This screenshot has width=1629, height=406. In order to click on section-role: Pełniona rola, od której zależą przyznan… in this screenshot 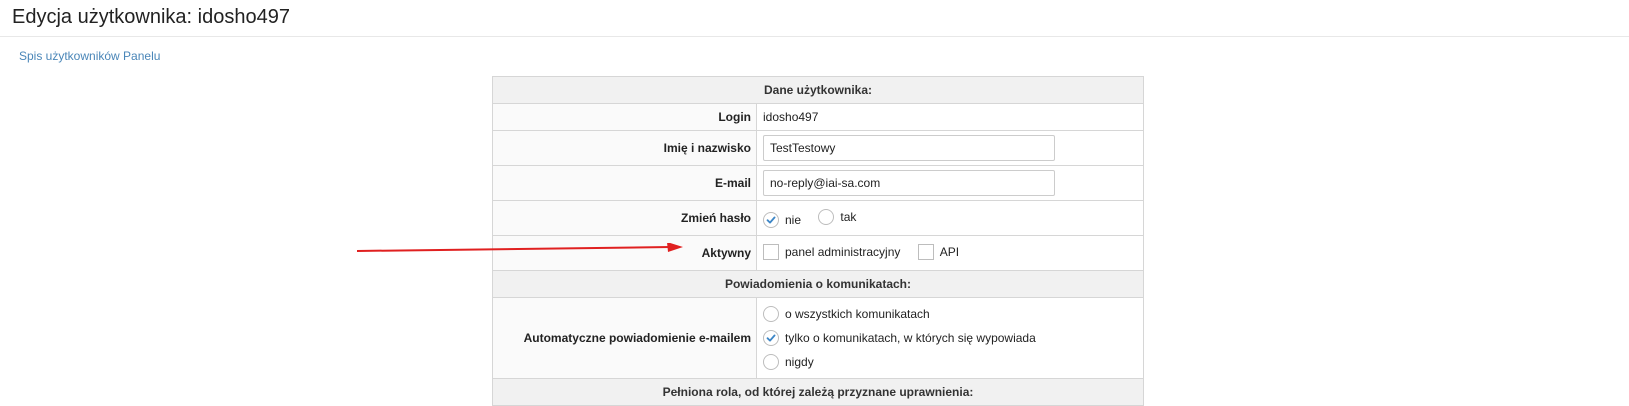, I will do `click(818, 392)`.